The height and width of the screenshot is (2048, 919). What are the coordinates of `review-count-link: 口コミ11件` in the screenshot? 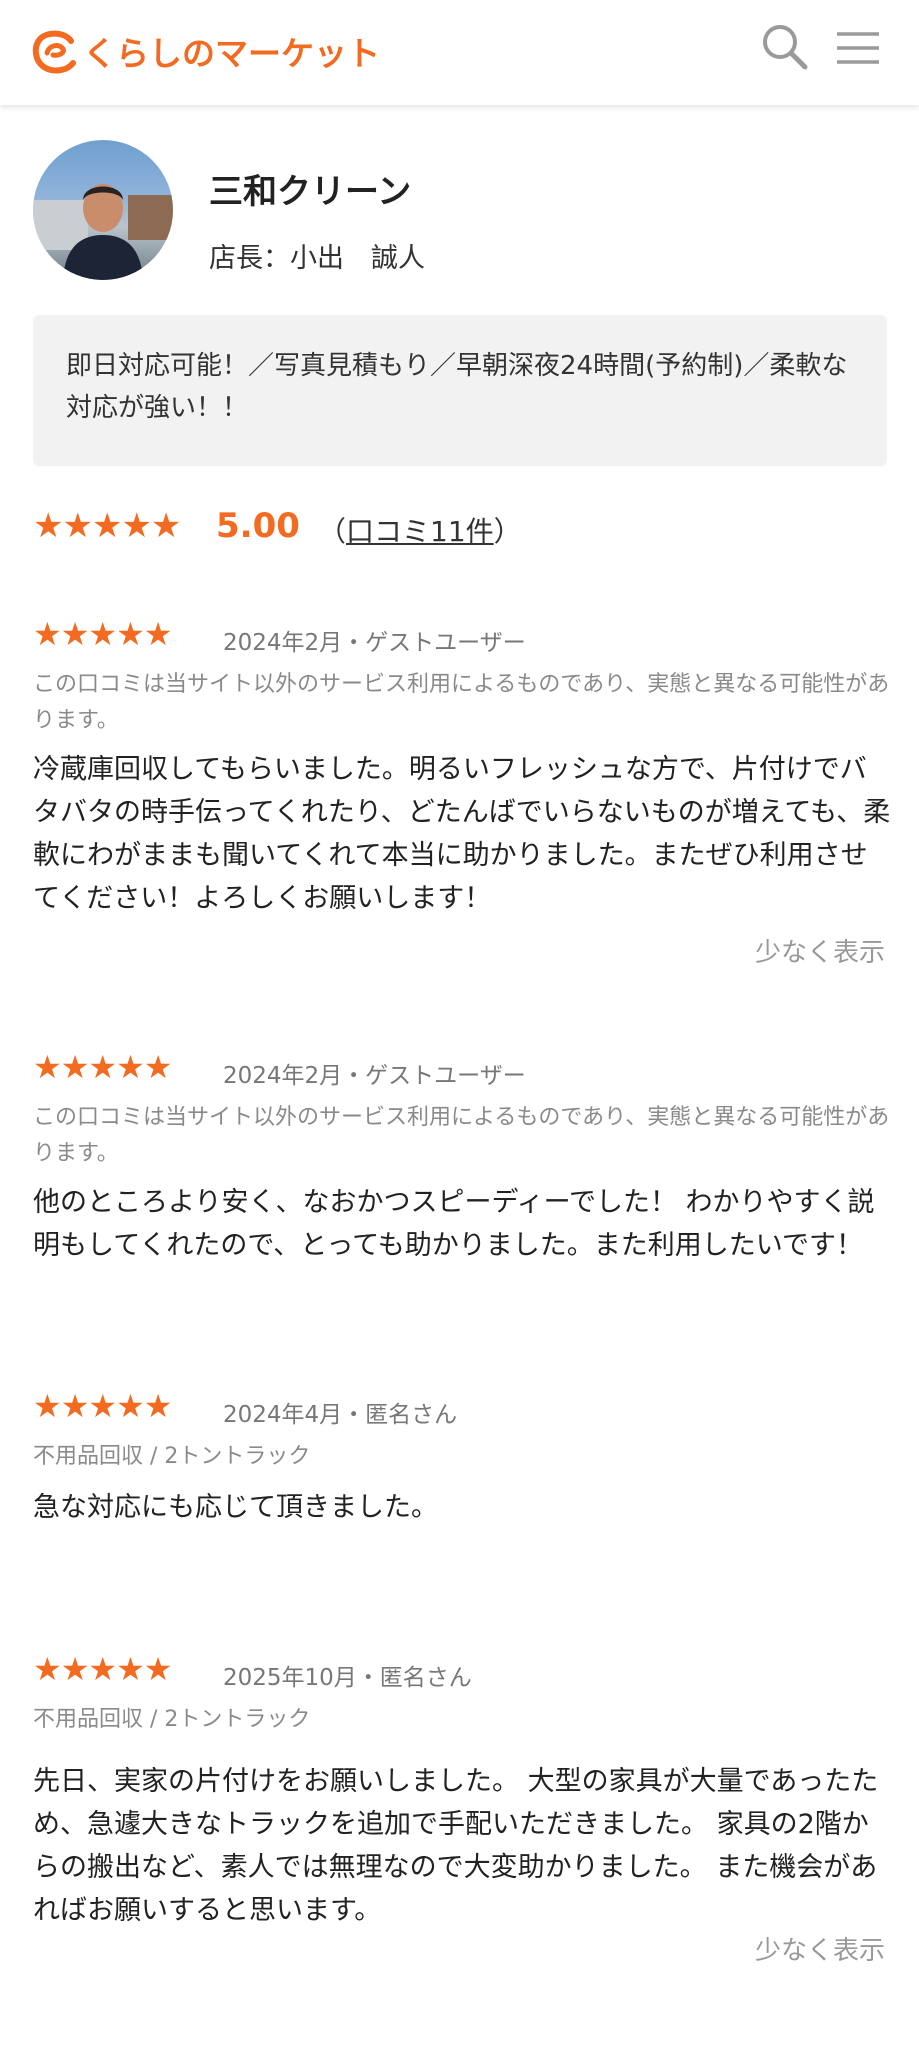 It's located at (420, 531).